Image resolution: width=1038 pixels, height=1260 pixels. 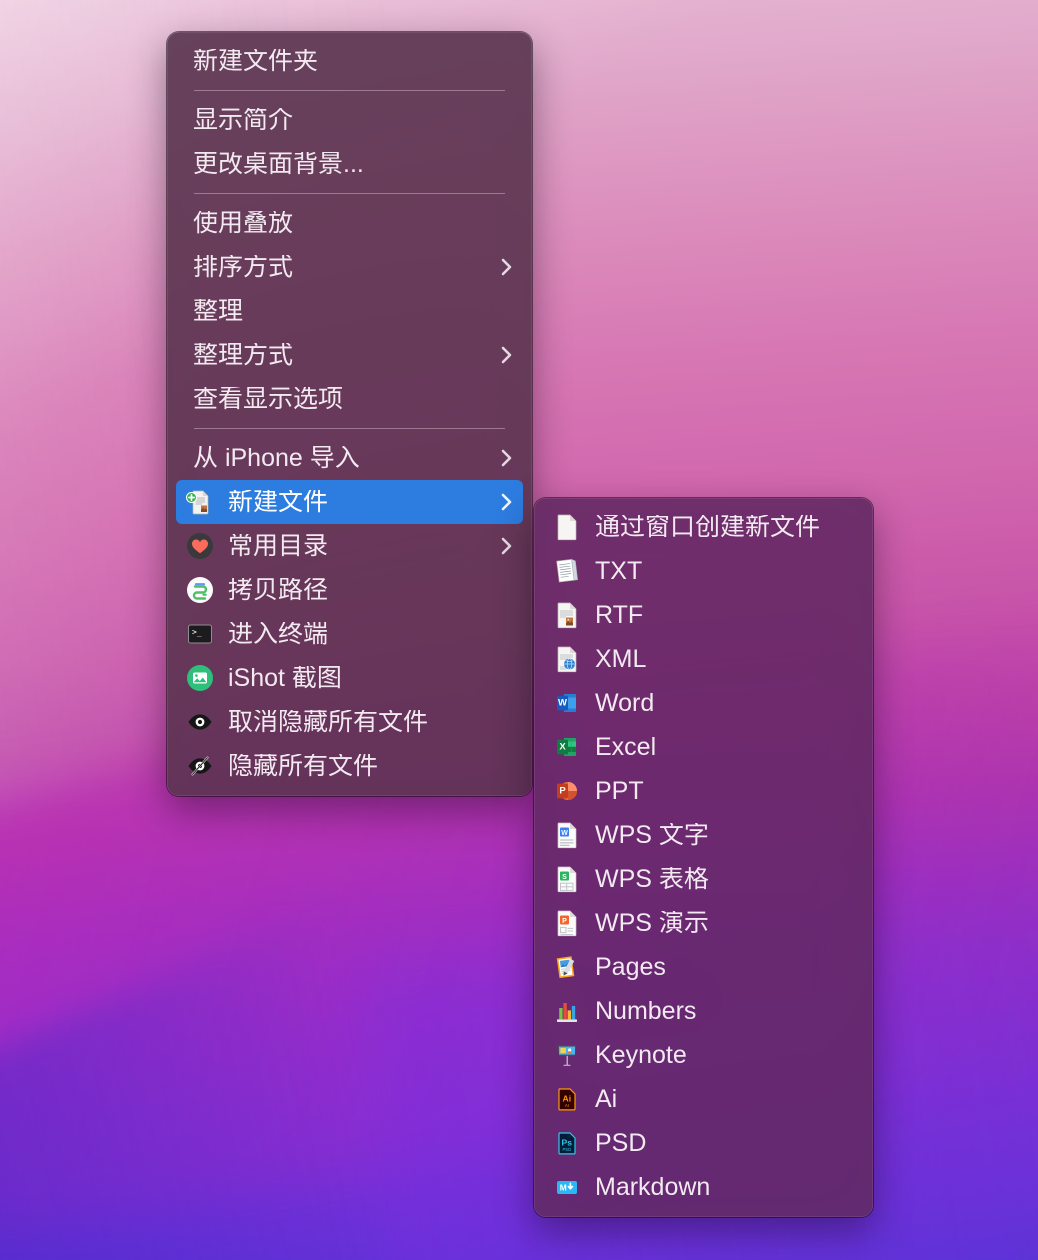 I want to click on menu-item-open-terminal: >_ 进入终端, so click(x=349, y=634).